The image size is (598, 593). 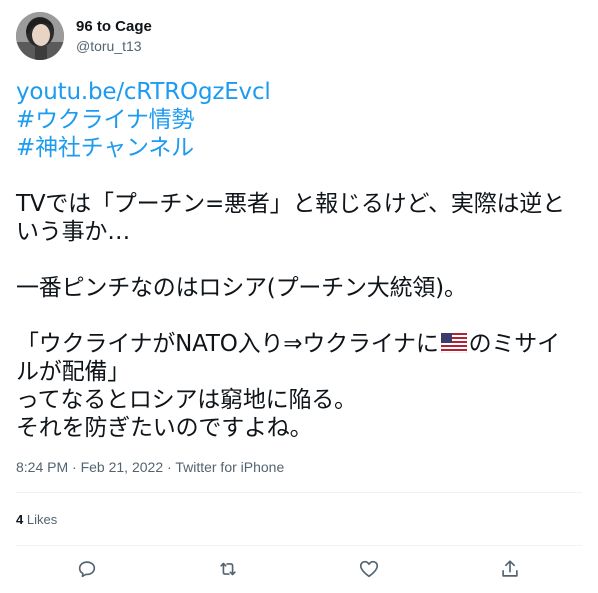 I want to click on tweet-line: ってなるとロシアは窮地に陥る。, so click(x=186, y=400).